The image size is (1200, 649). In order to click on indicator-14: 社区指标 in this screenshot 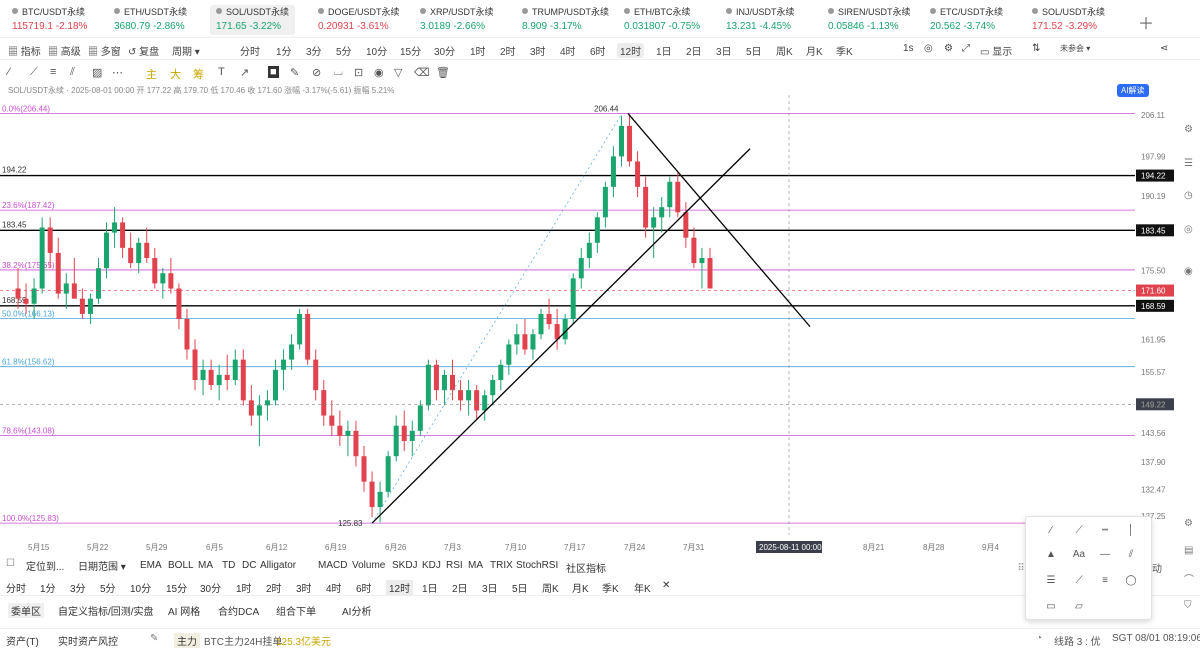, I will do `click(586, 567)`.